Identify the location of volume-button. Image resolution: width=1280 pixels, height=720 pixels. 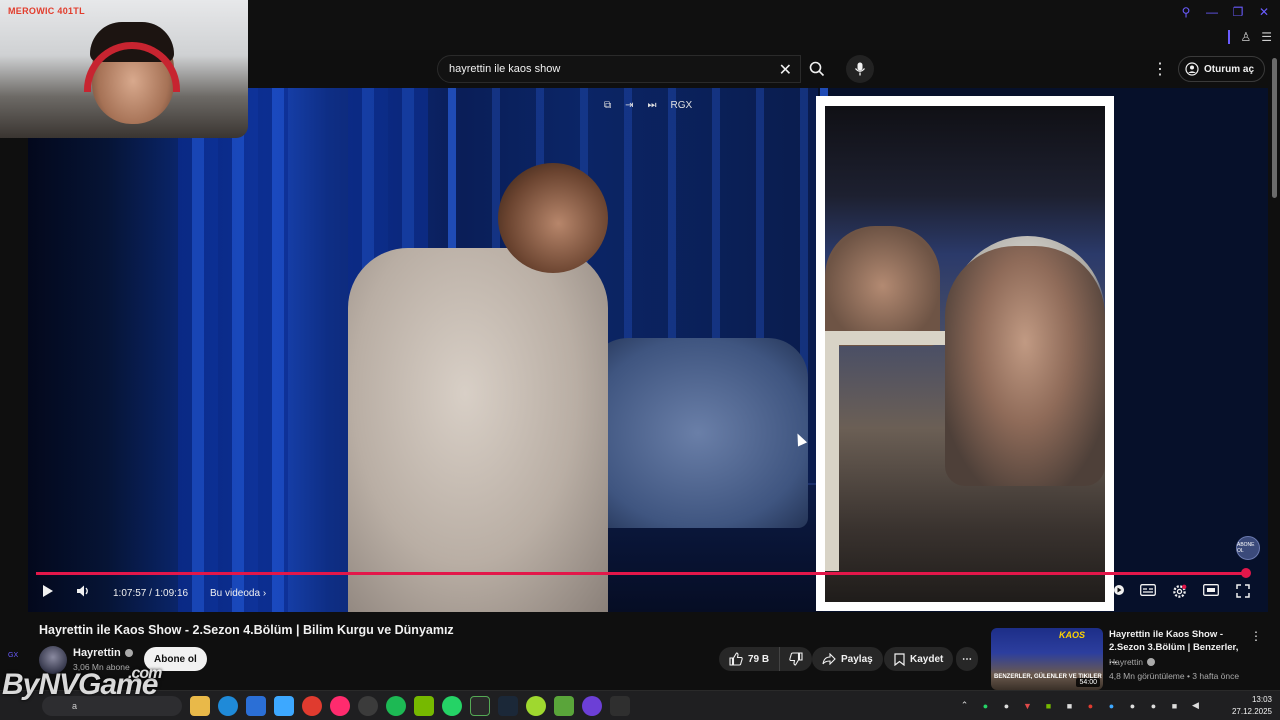
(83, 591).